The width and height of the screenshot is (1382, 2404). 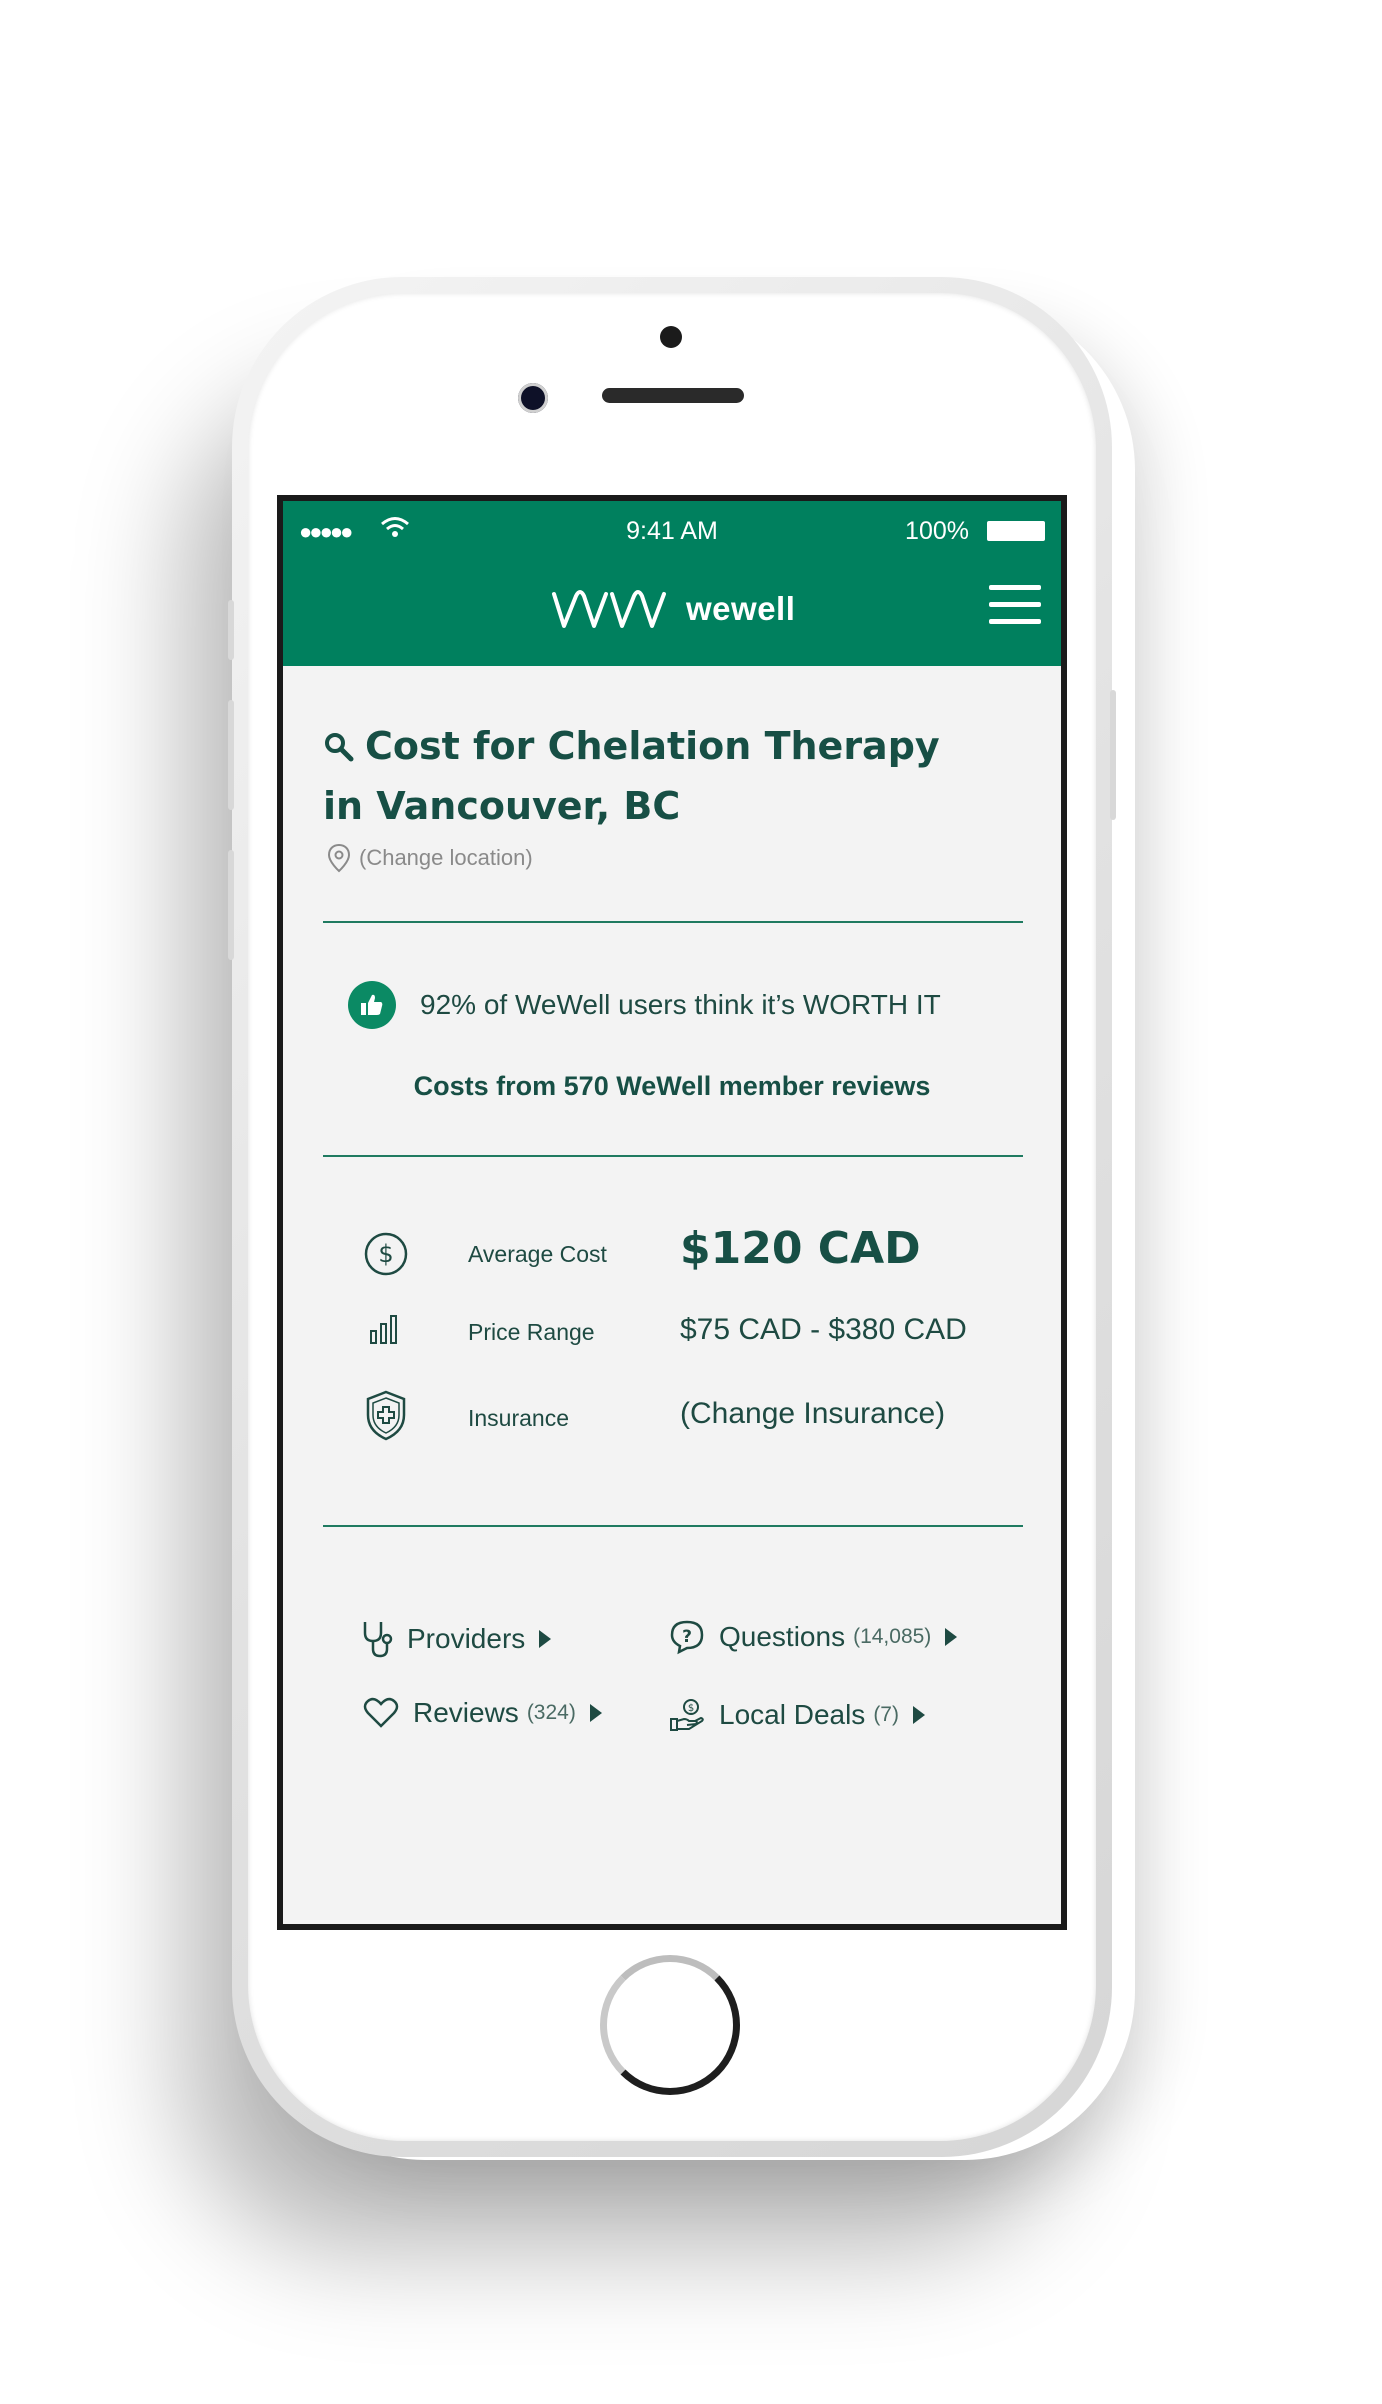 I want to click on price-range-label: Price Range, so click(x=531, y=1332).